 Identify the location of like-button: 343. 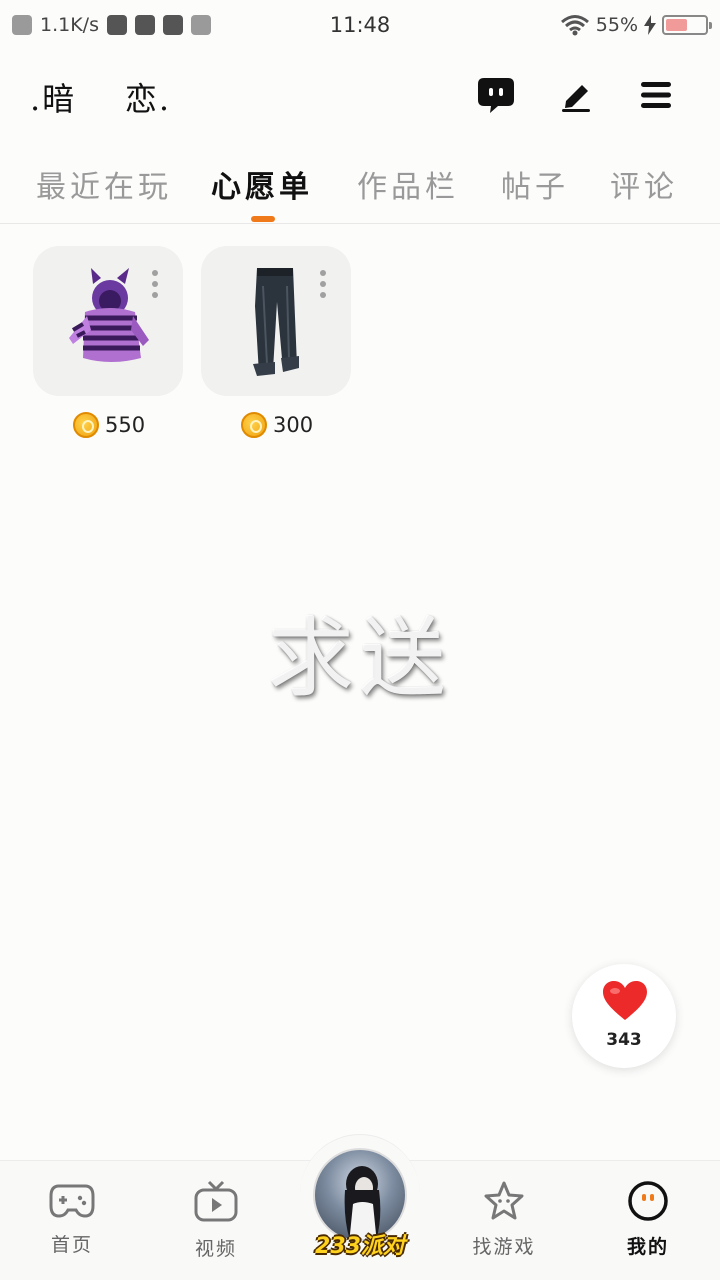
(624, 1016).